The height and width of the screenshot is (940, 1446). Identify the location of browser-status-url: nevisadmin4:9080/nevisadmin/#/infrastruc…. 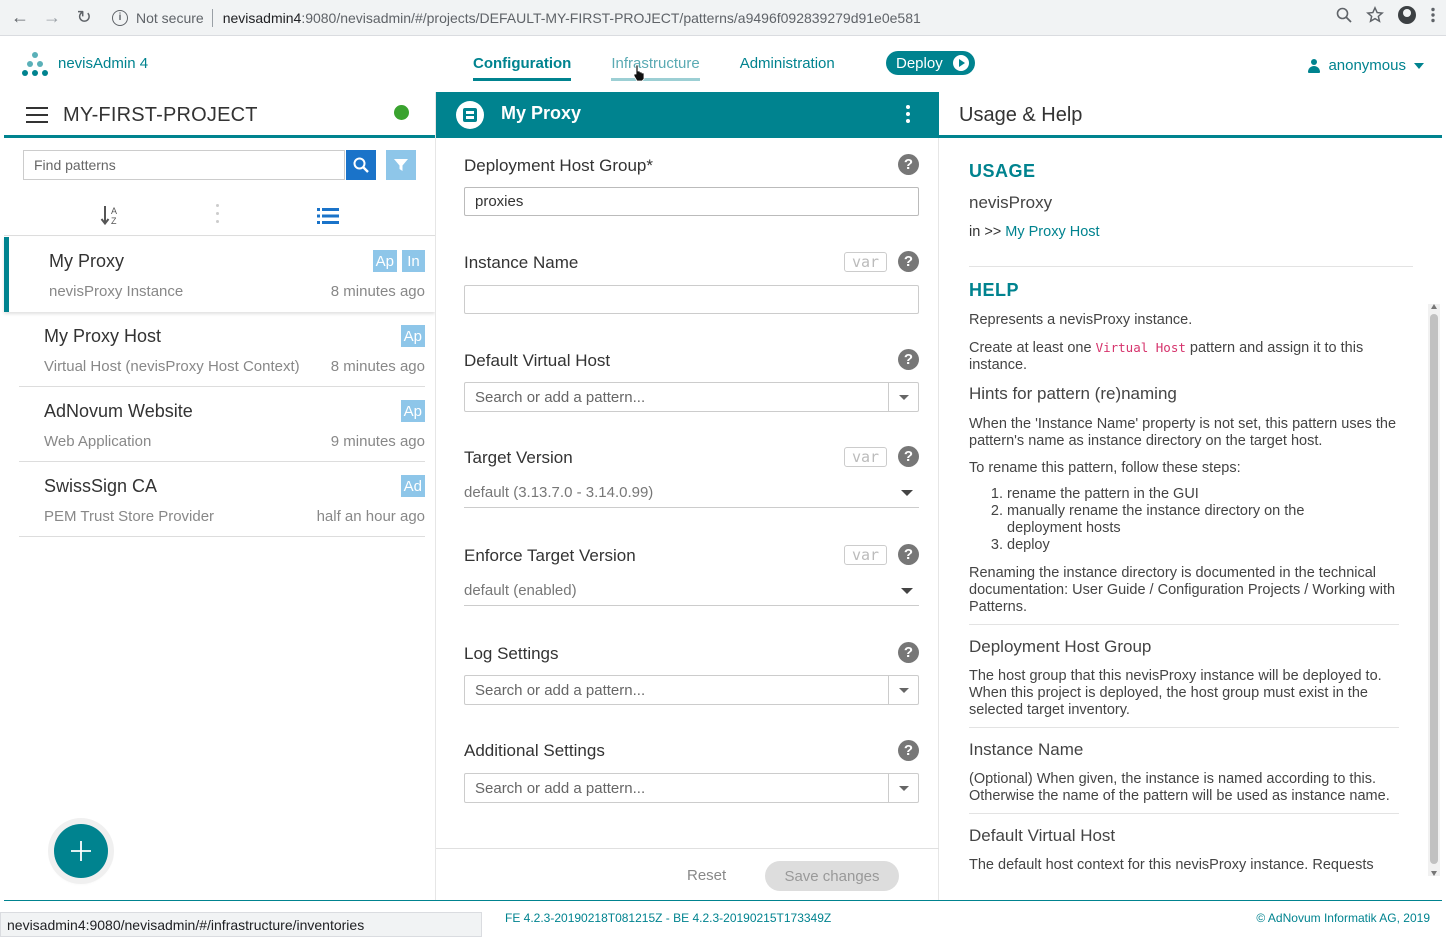
(241, 924).